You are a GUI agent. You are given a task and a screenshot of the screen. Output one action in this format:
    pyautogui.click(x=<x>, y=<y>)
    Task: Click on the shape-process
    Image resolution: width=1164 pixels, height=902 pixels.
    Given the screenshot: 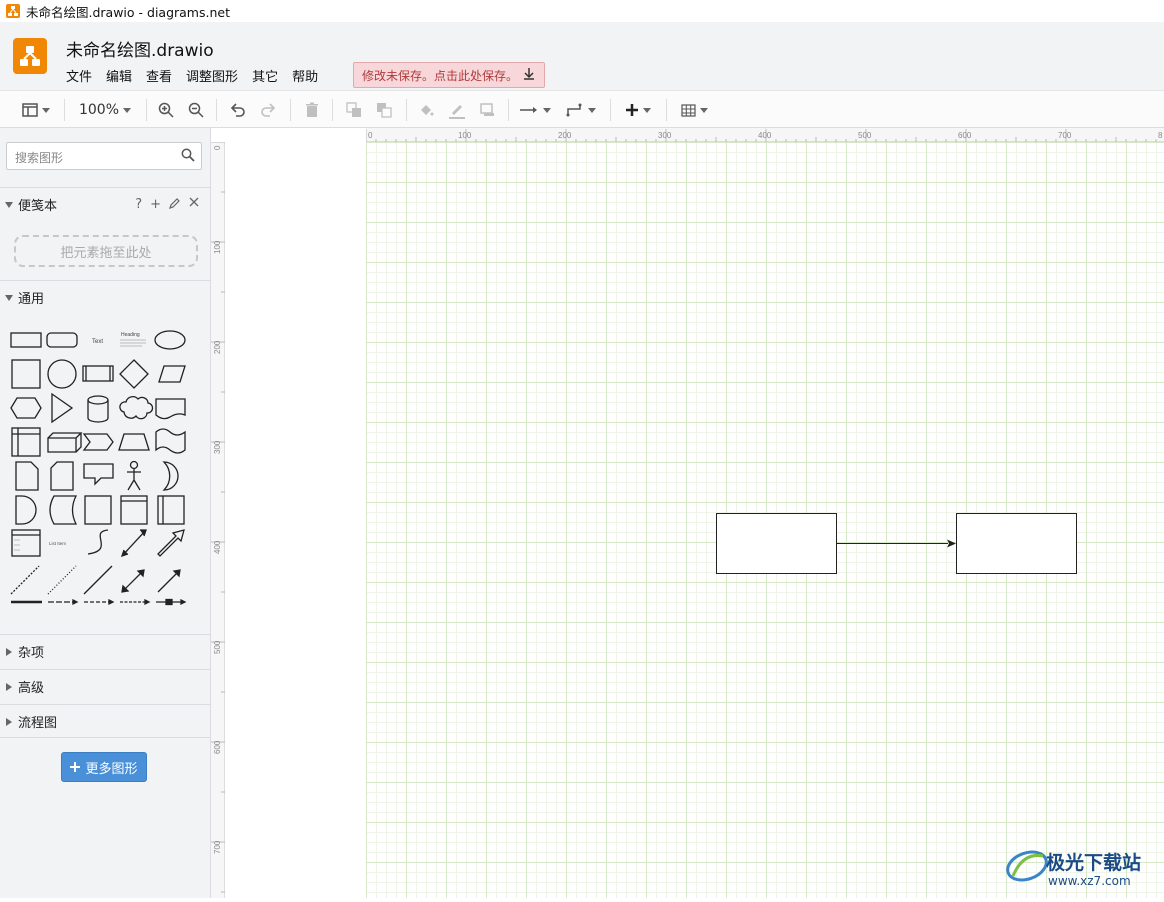 What is the action you would take?
    pyautogui.click(x=98, y=373)
    